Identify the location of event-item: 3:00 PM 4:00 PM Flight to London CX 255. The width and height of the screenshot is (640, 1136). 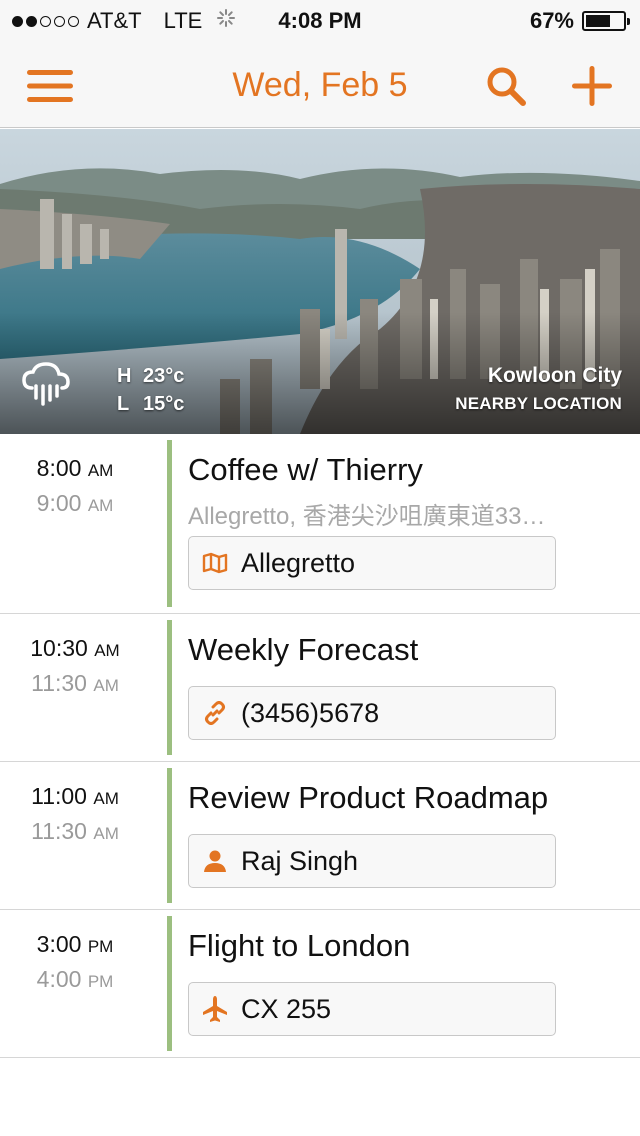
(320, 984).